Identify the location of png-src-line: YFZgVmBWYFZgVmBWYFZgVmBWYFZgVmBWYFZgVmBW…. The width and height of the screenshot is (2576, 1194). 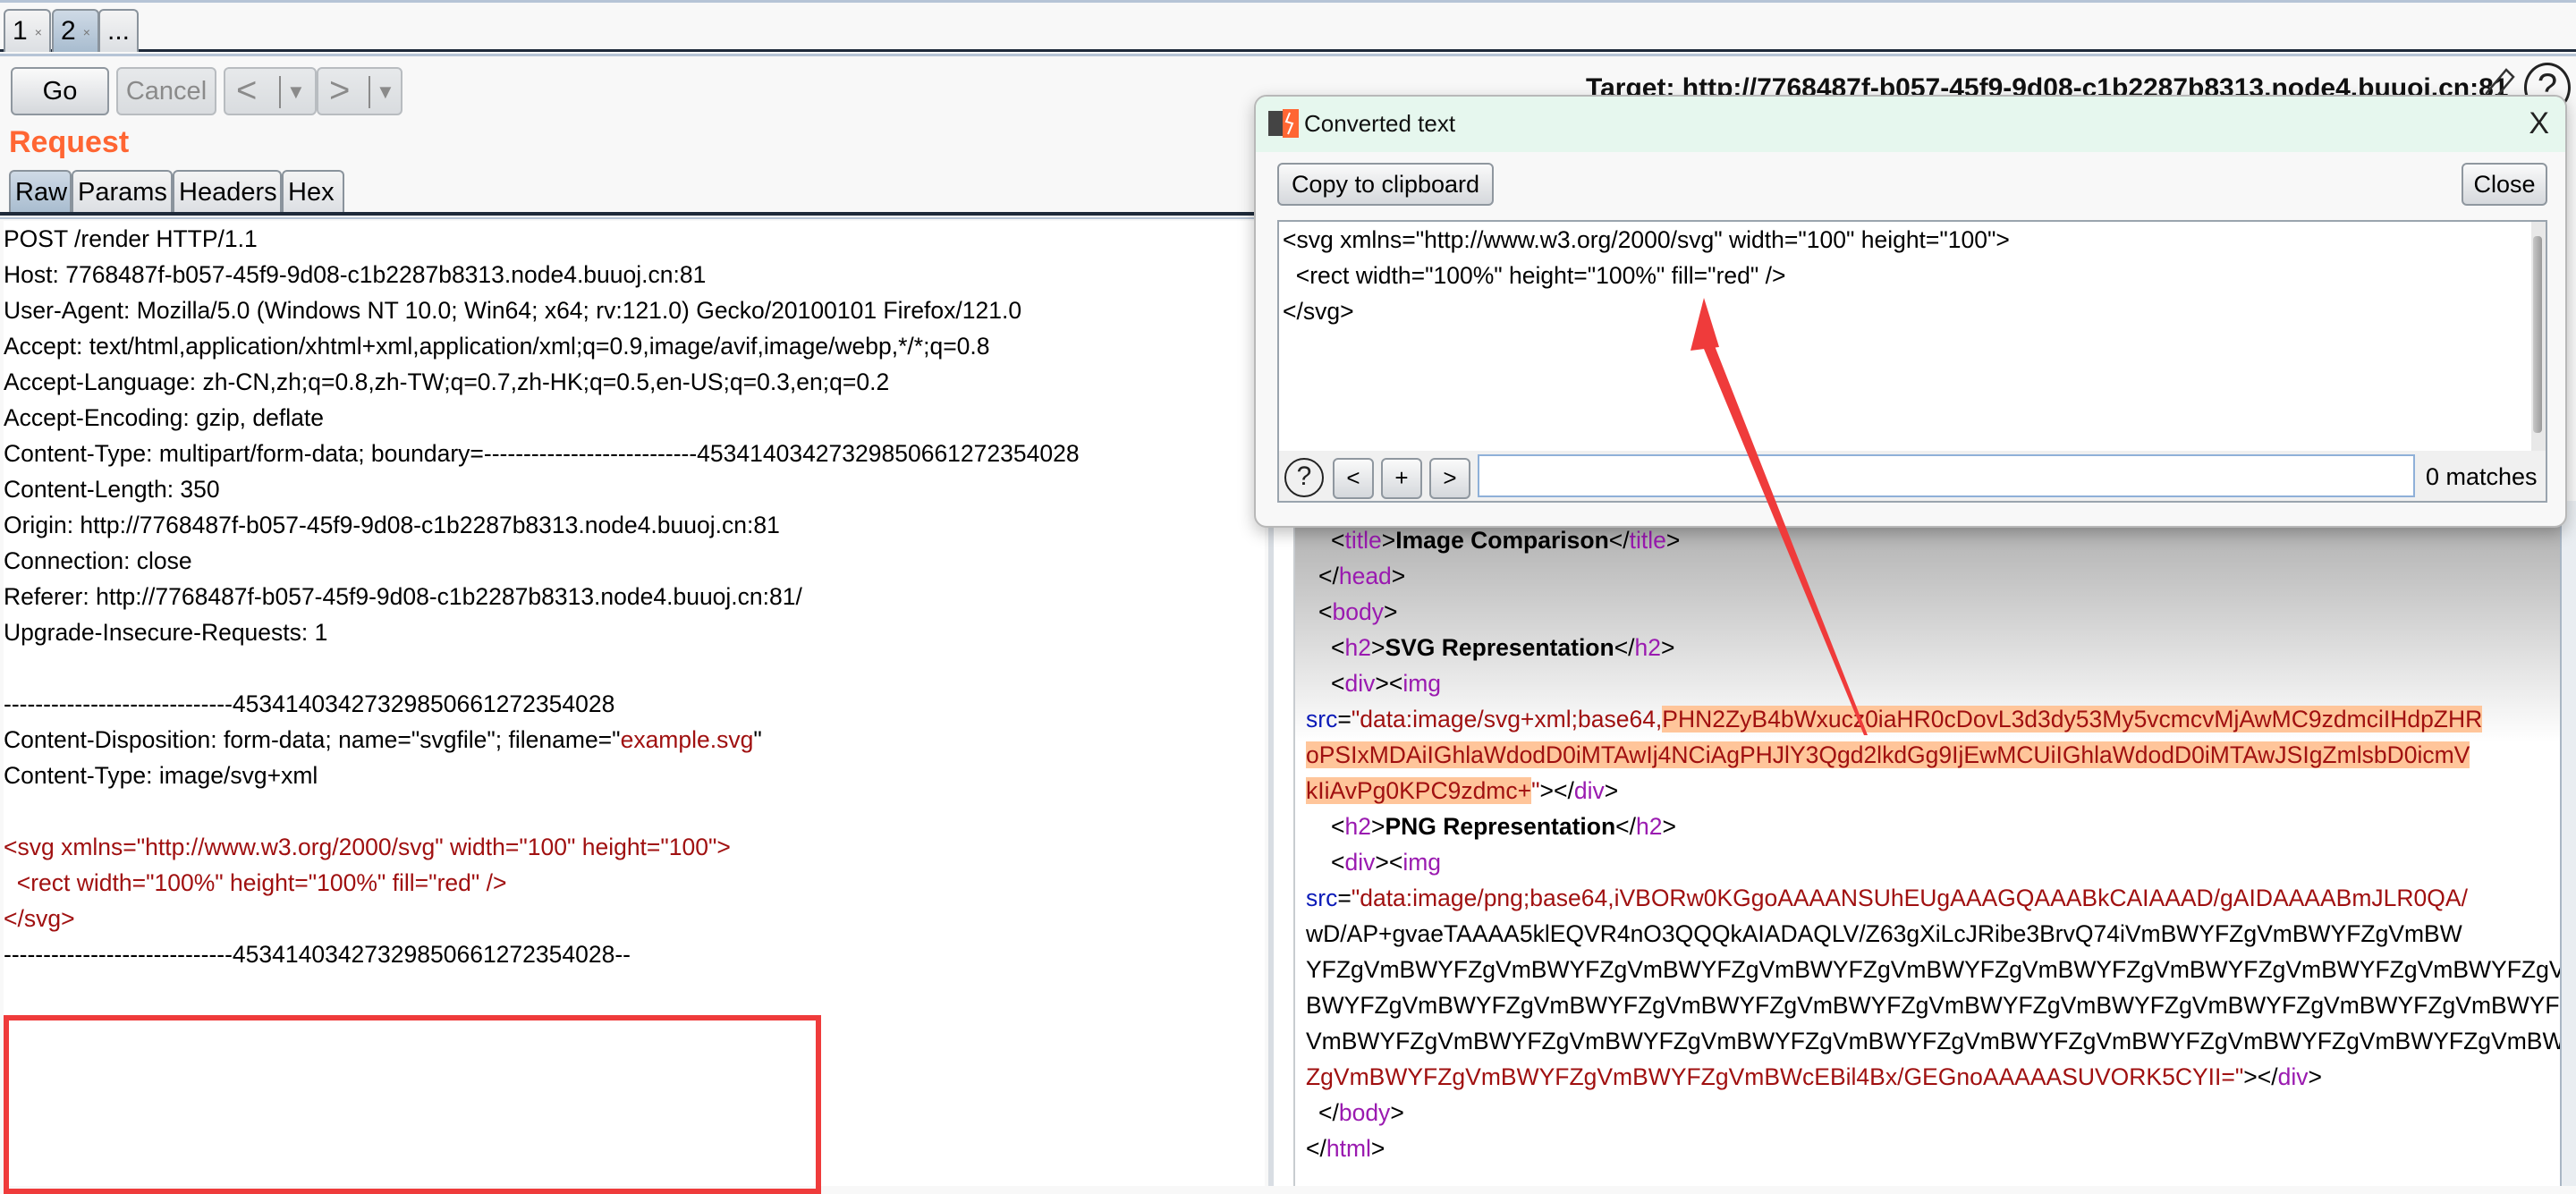
(1941, 969).